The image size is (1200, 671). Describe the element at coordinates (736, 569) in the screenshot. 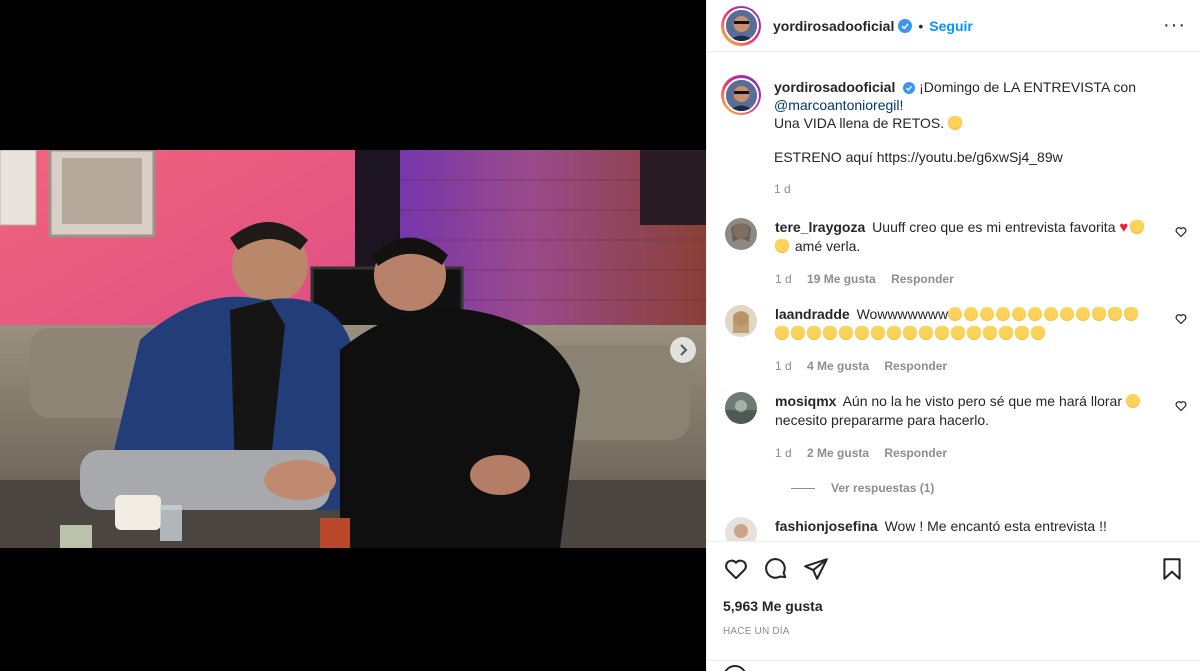

I see `heart-icon` at that location.